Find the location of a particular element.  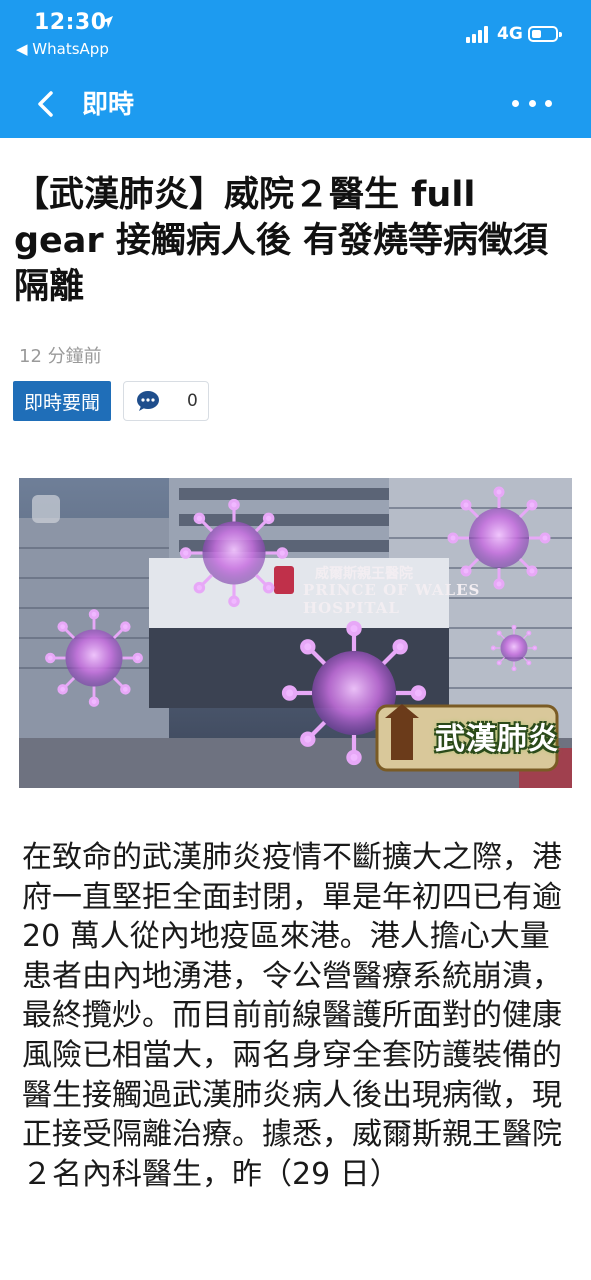

hospital-sign-english: PRINCE OF WALES HOSPITAL is located at coordinates (392, 599).